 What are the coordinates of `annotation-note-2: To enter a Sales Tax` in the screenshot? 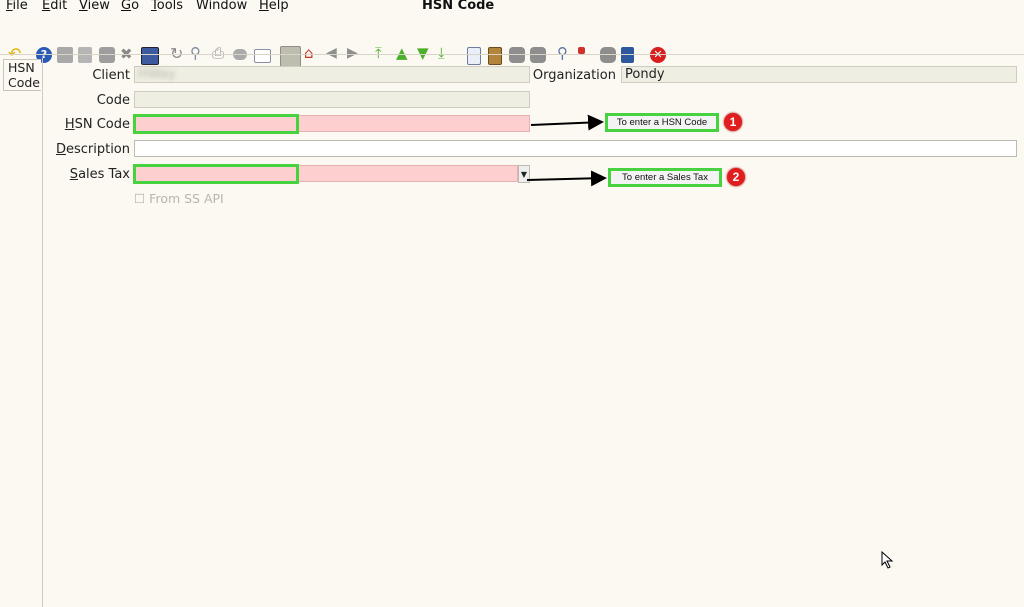 It's located at (665, 177).